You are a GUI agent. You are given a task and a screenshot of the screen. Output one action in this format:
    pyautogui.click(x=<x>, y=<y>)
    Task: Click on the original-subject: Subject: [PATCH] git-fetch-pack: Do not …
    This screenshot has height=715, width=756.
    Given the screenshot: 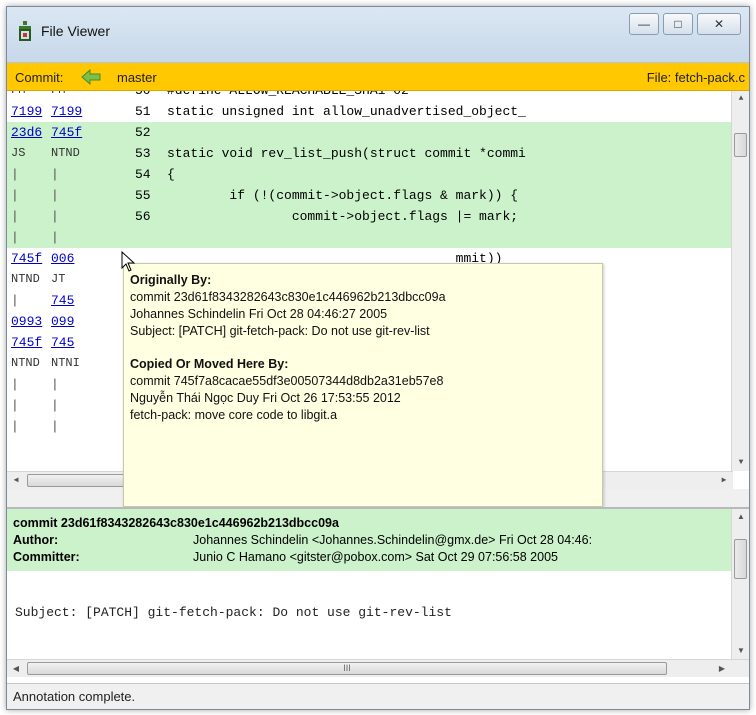 What is the action you would take?
    pyautogui.click(x=280, y=331)
    